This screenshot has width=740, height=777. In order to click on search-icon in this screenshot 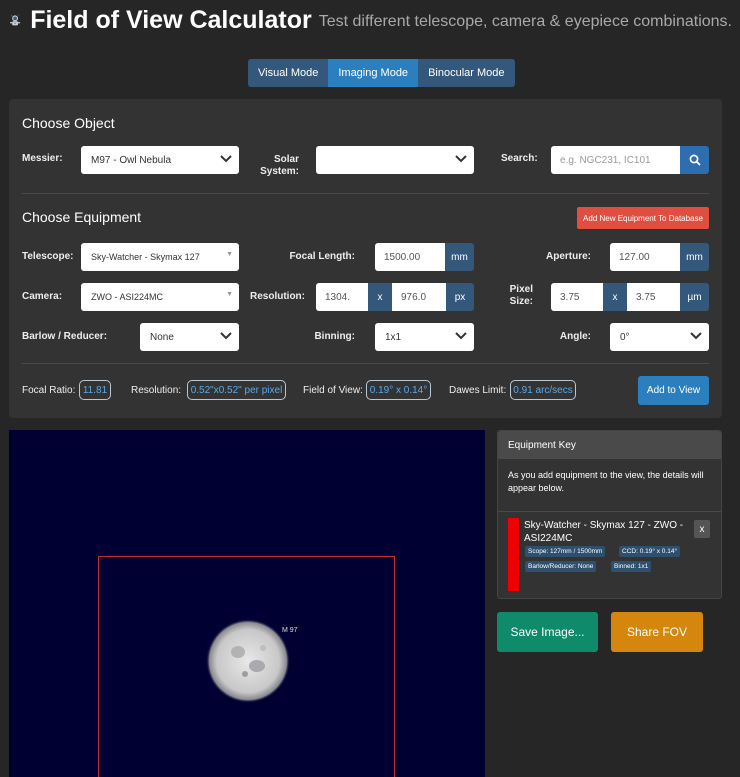, I will do `click(695, 160)`.